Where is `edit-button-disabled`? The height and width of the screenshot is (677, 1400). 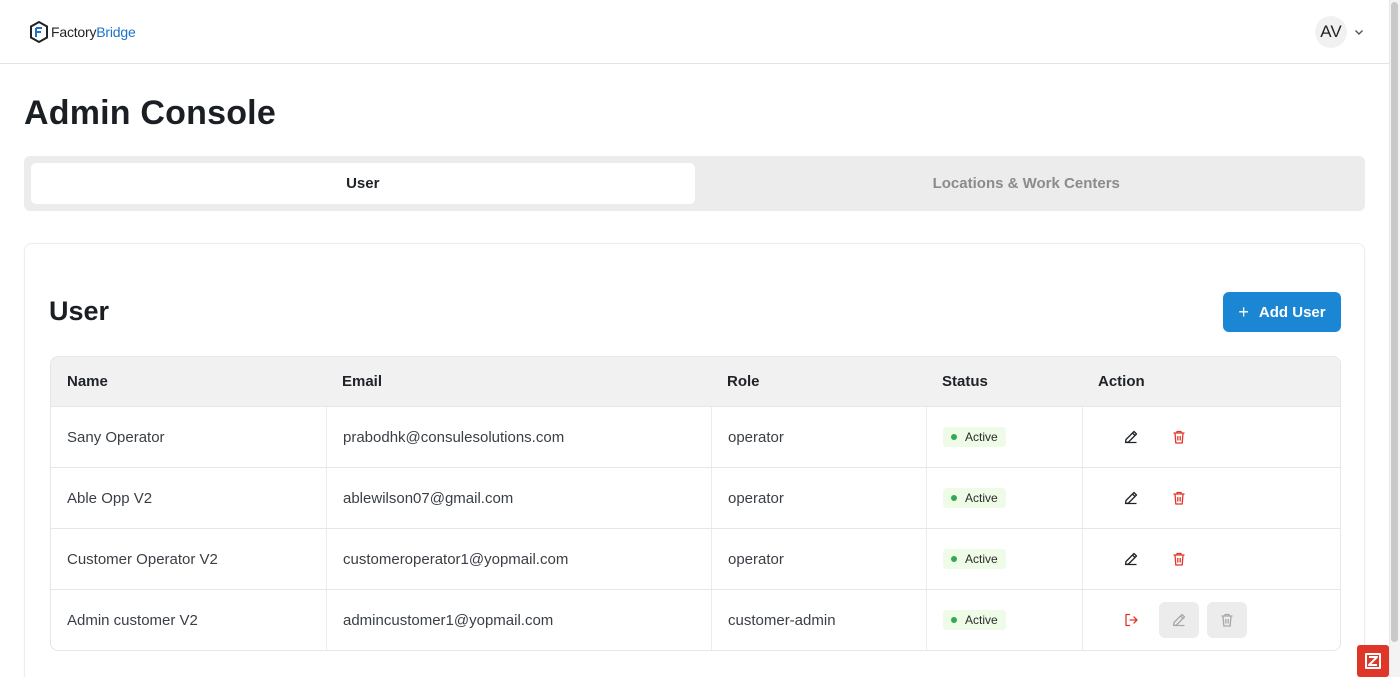
edit-button-disabled is located at coordinates (1179, 620).